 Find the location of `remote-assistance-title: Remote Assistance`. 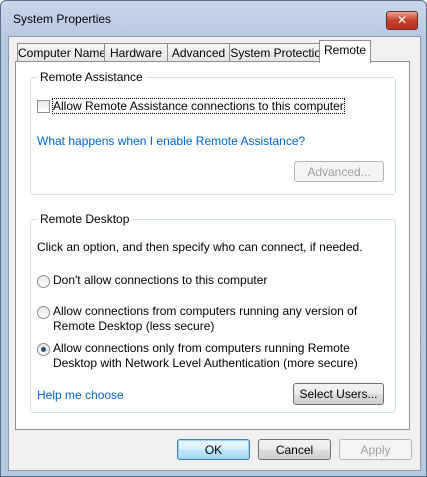

remote-assistance-title: Remote Assistance is located at coordinates (91, 77).